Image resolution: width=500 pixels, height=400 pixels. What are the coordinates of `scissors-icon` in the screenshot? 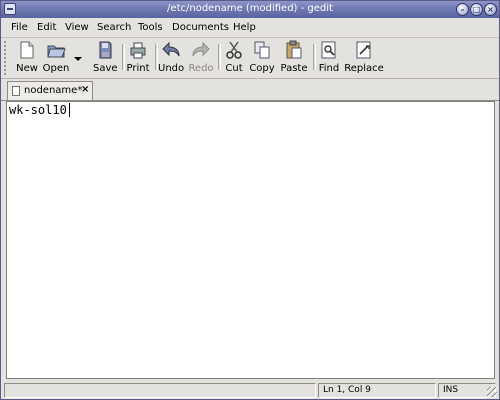 It's located at (234, 50).